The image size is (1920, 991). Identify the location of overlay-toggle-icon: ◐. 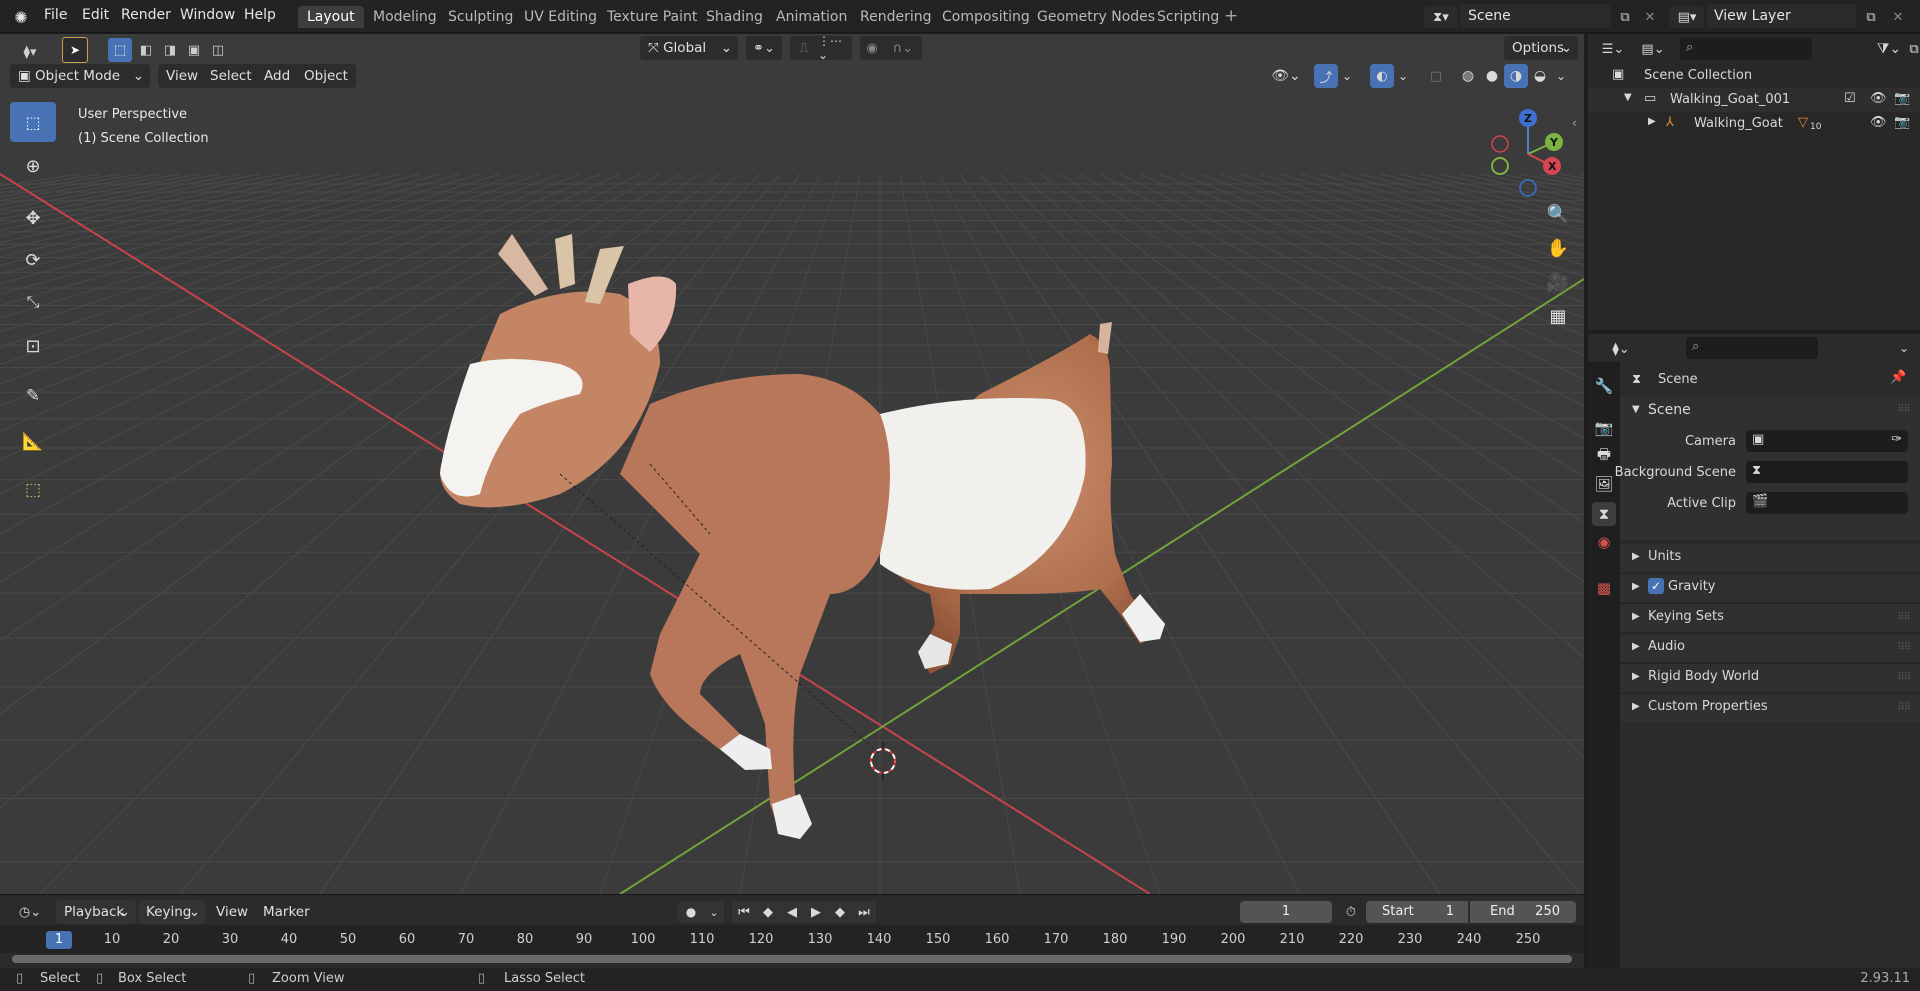
(1382, 76).